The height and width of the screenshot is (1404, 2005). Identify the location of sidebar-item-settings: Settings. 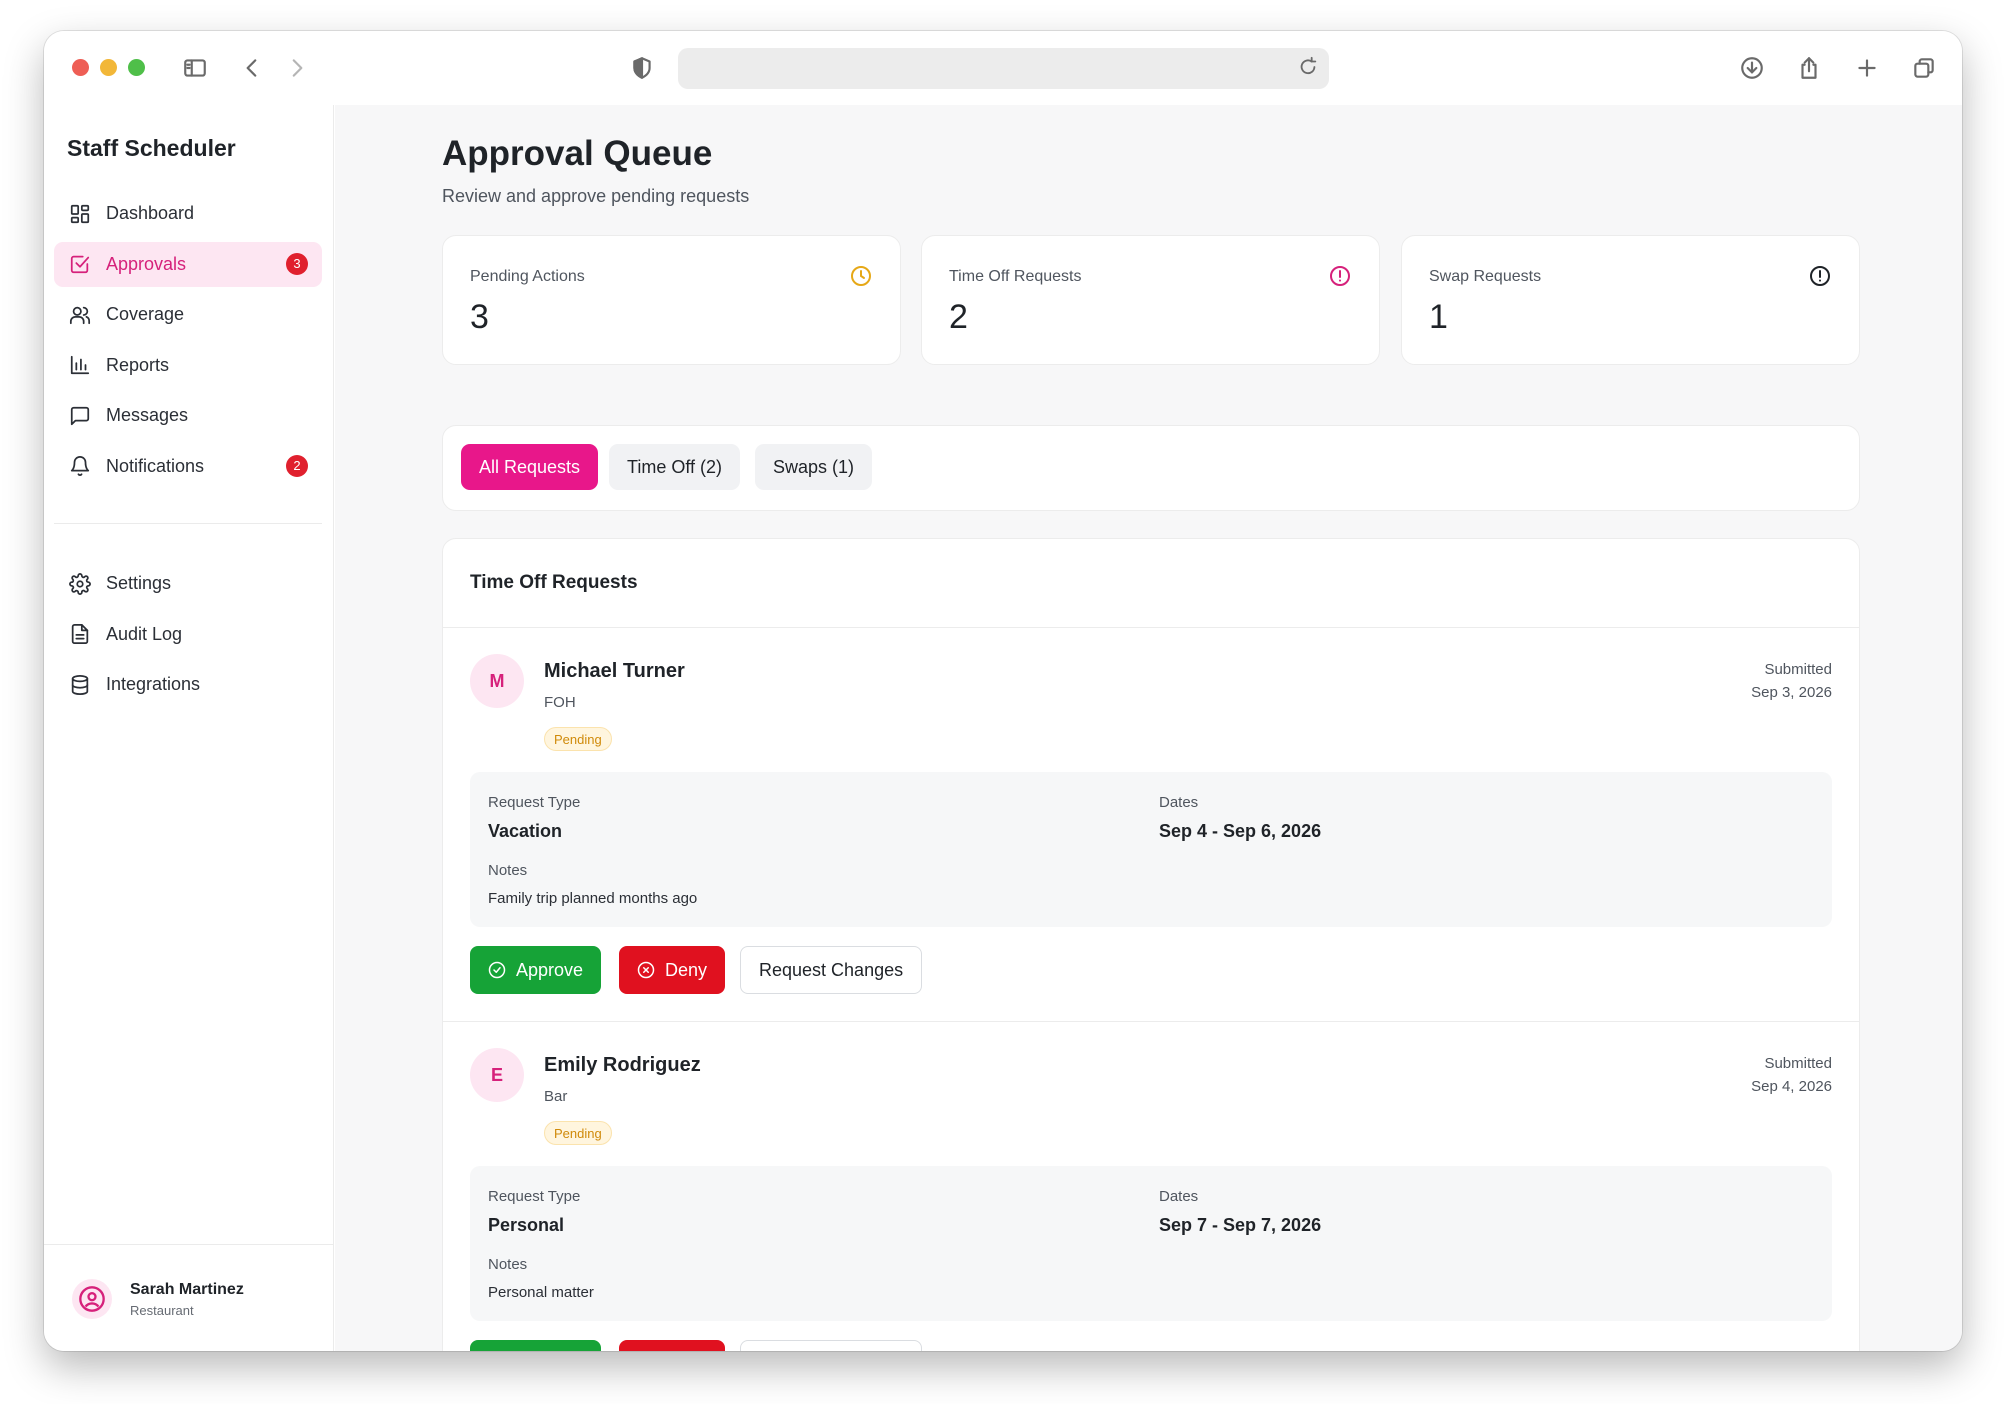
(188, 583).